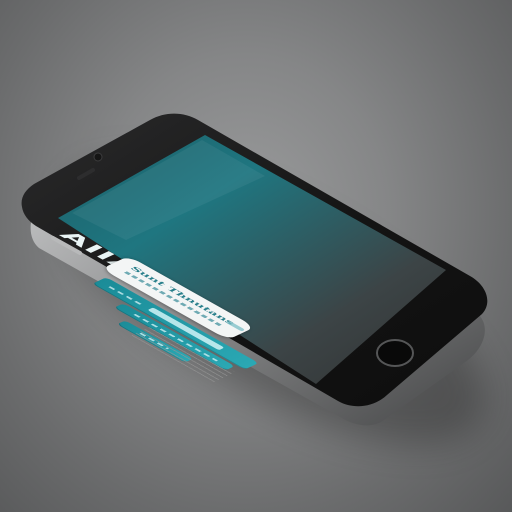  What do you see at coordinates (98, 157) in the screenshot?
I see `camera-icon` at bounding box center [98, 157].